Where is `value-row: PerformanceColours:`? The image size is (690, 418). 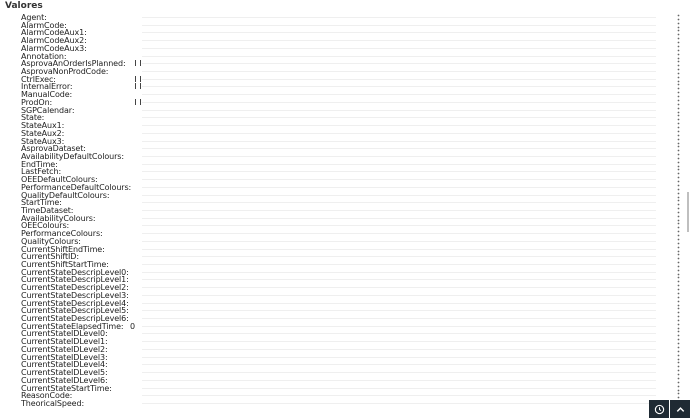 value-row: PerformanceColours: is located at coordinates (343, 233).